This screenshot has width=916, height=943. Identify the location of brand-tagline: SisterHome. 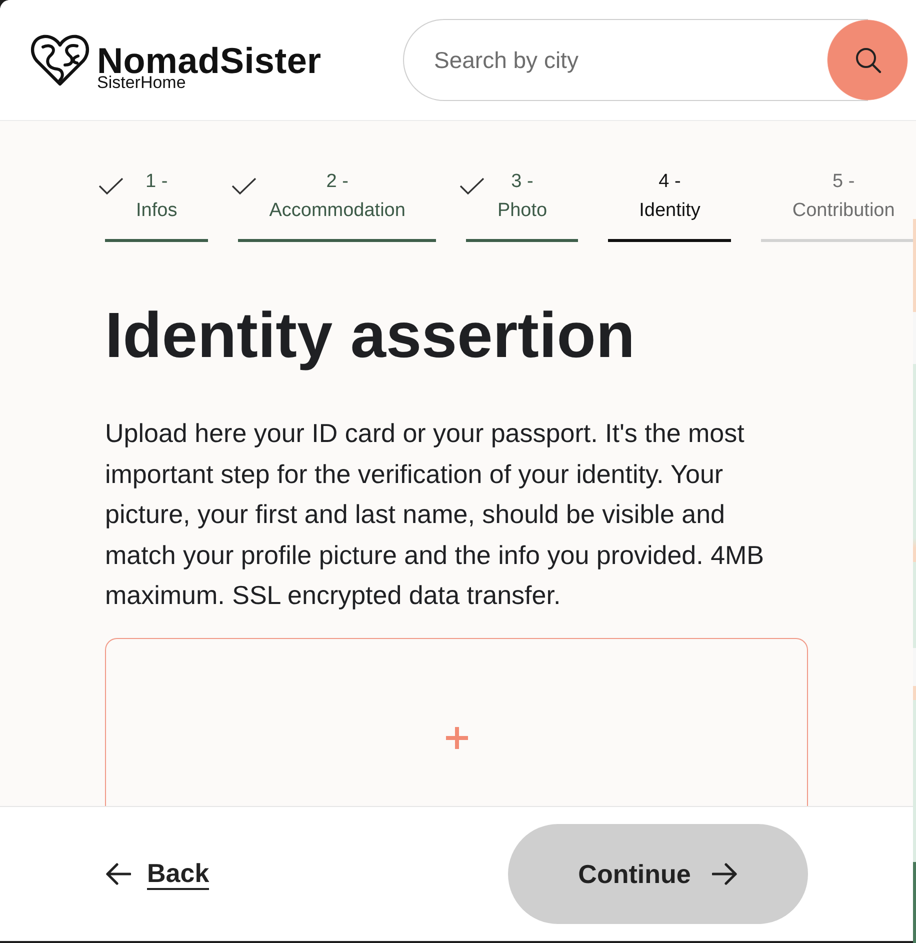
(141, 83).